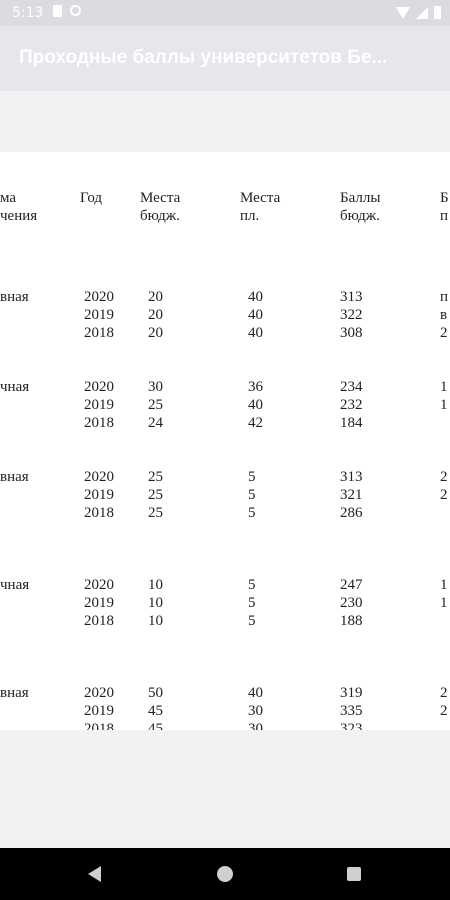 This screenshot has width=450, height=900. What do you see at coordinates (28, 13) in the screenshot?
I see `status-time: 5:13` at bounding box center [28, 13].